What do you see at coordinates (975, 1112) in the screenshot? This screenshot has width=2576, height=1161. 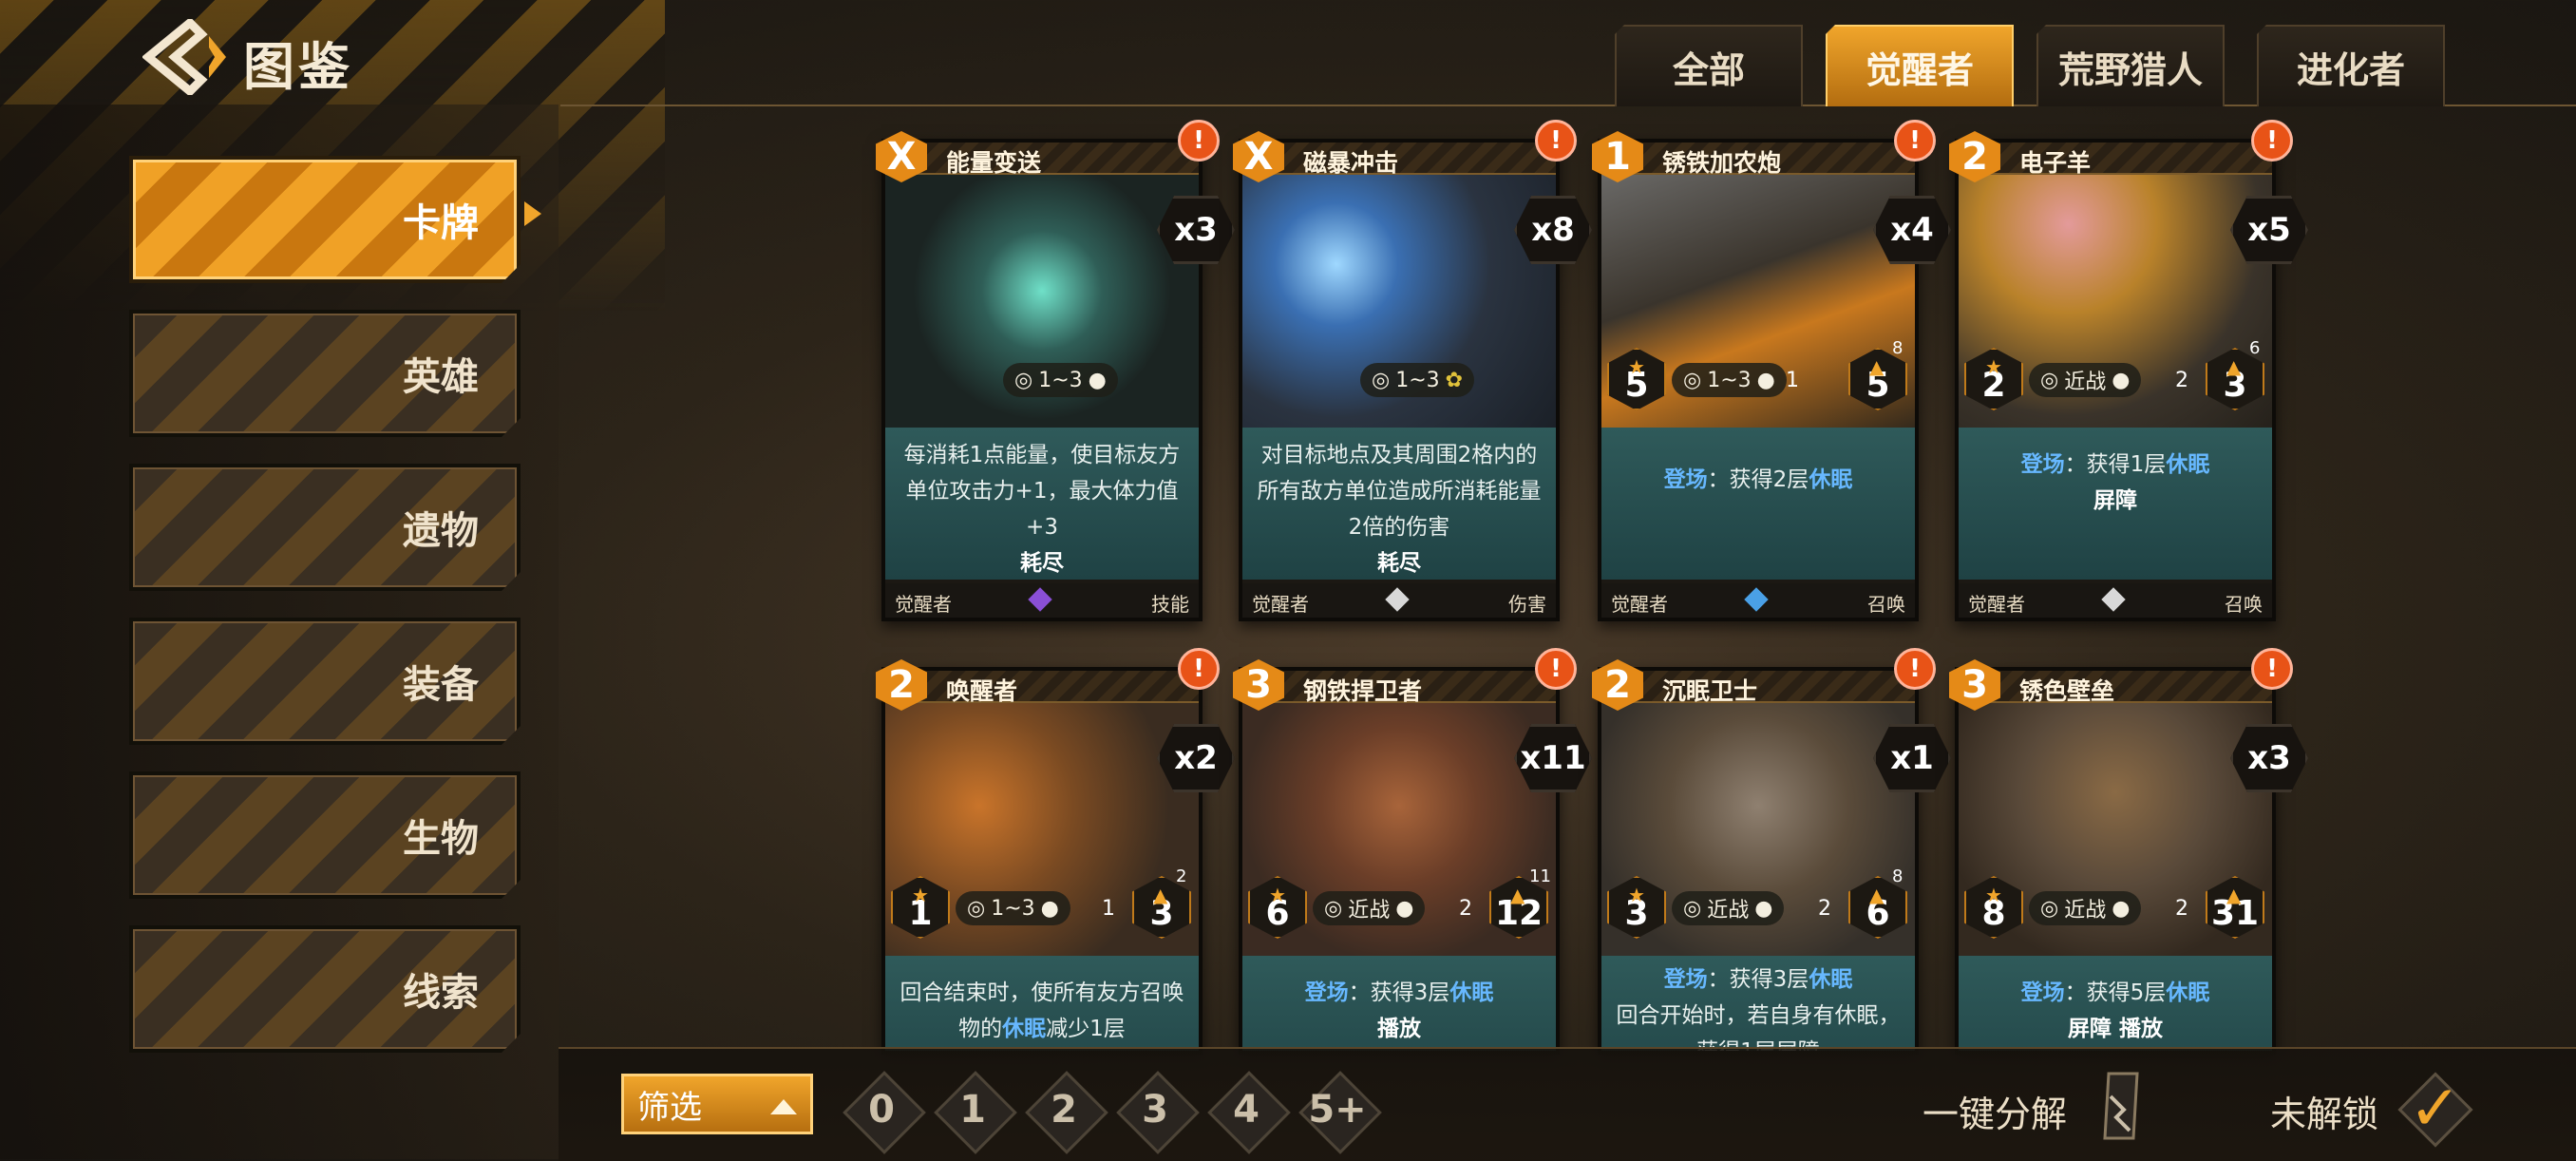 I see `cost-filter-1: 1` at bounding box center [975, 1112].